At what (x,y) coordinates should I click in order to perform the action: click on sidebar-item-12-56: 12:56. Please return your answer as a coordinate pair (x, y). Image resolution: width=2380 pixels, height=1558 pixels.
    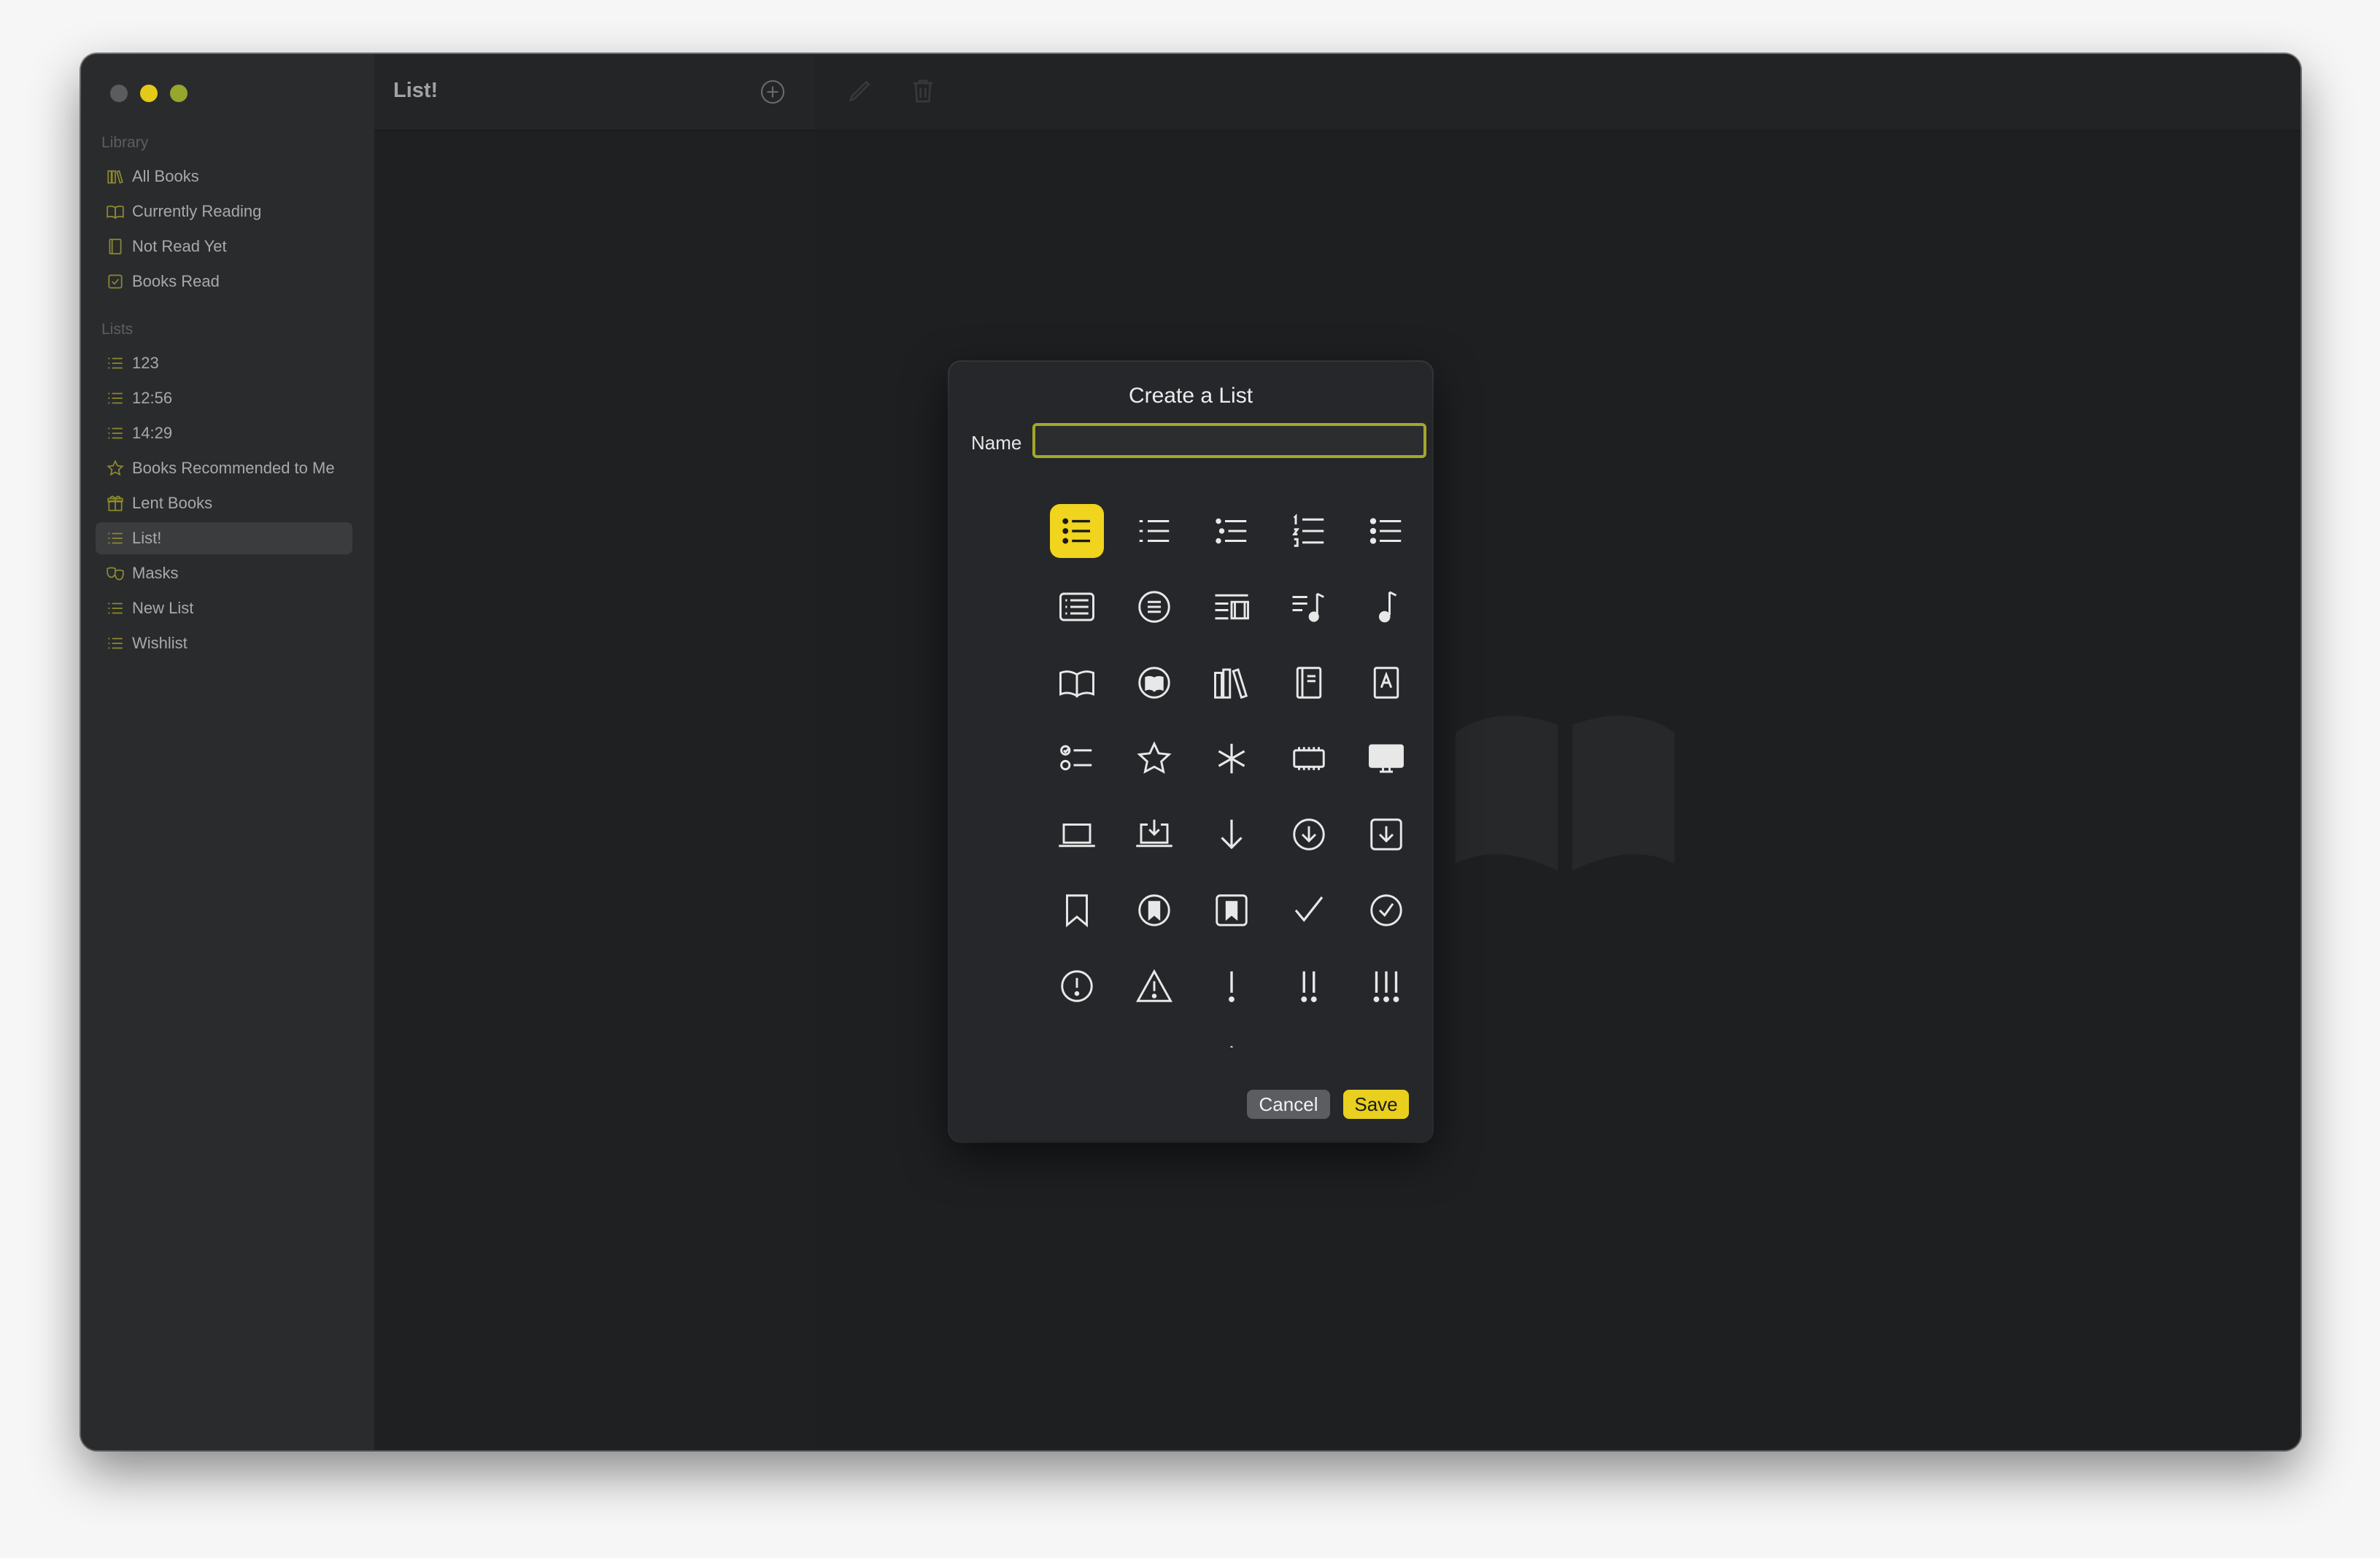
    Looking at the image, I should click on (224, 398).